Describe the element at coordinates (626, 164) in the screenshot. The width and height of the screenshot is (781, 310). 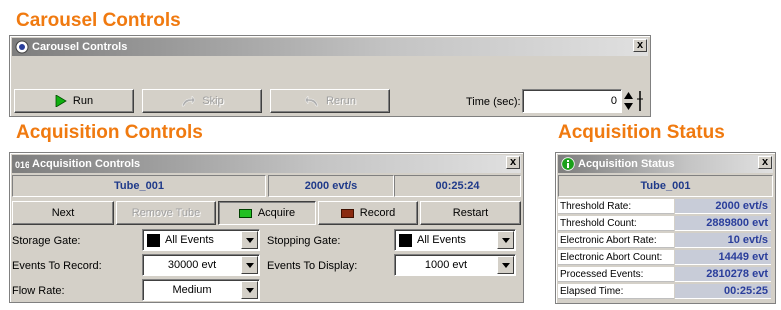
I see `acq-status-title: Acquisition Status` at that location.